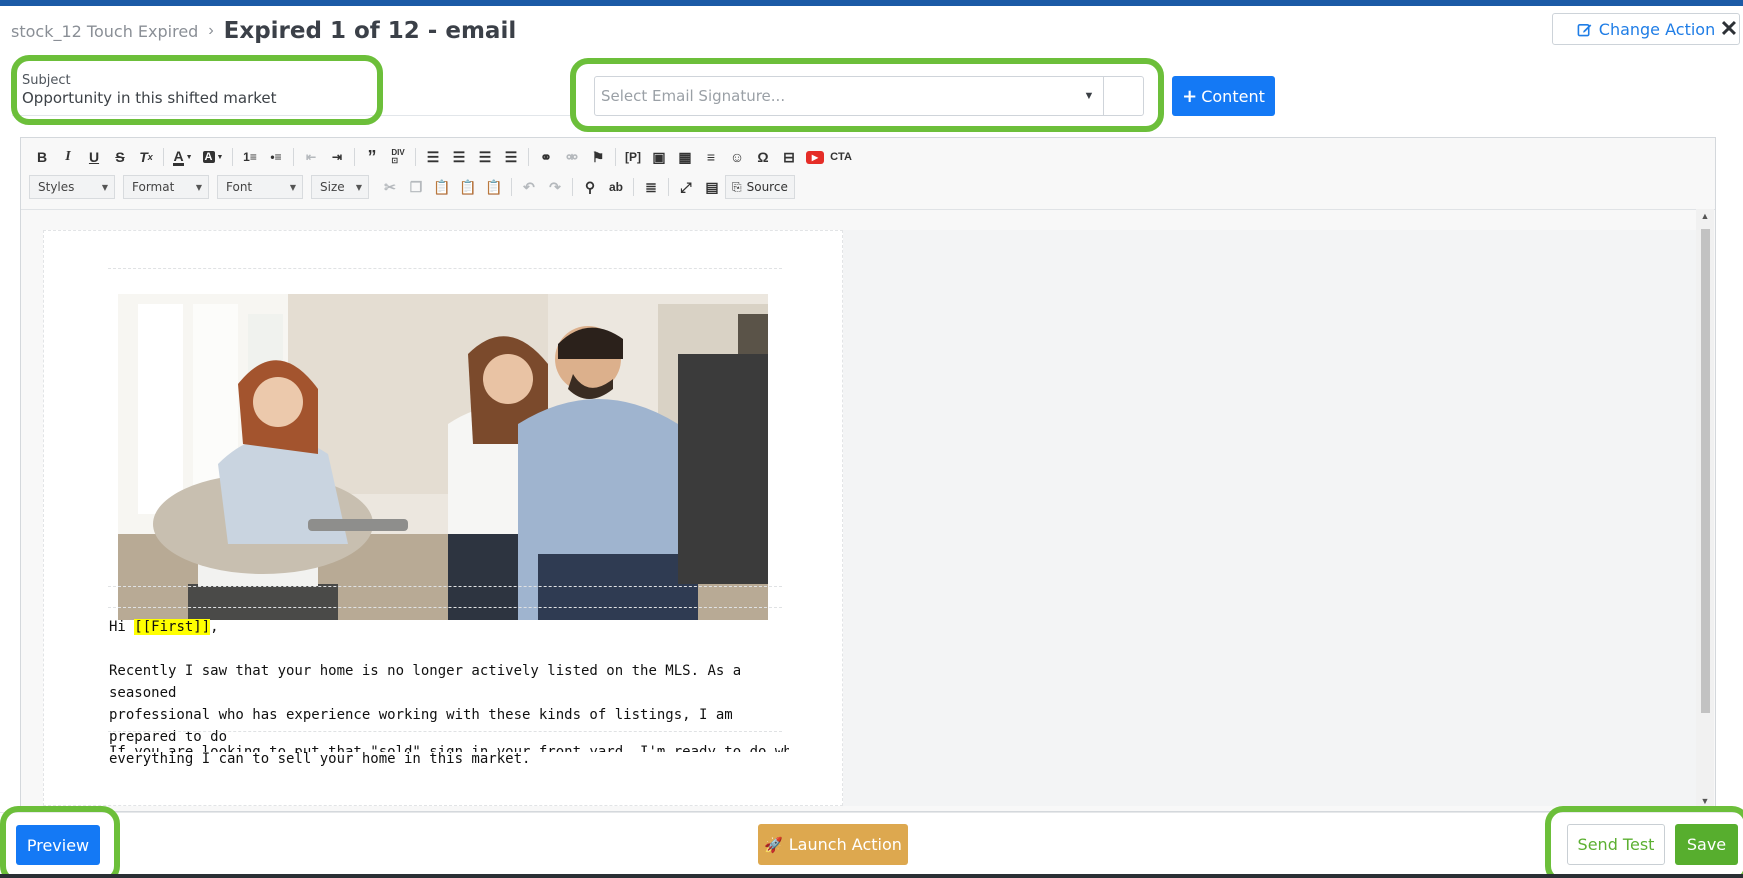  What do you see at coordinates (46, 80) in the screenshot?
I see `subject-label: Subject` at bounding box center [46, 80].